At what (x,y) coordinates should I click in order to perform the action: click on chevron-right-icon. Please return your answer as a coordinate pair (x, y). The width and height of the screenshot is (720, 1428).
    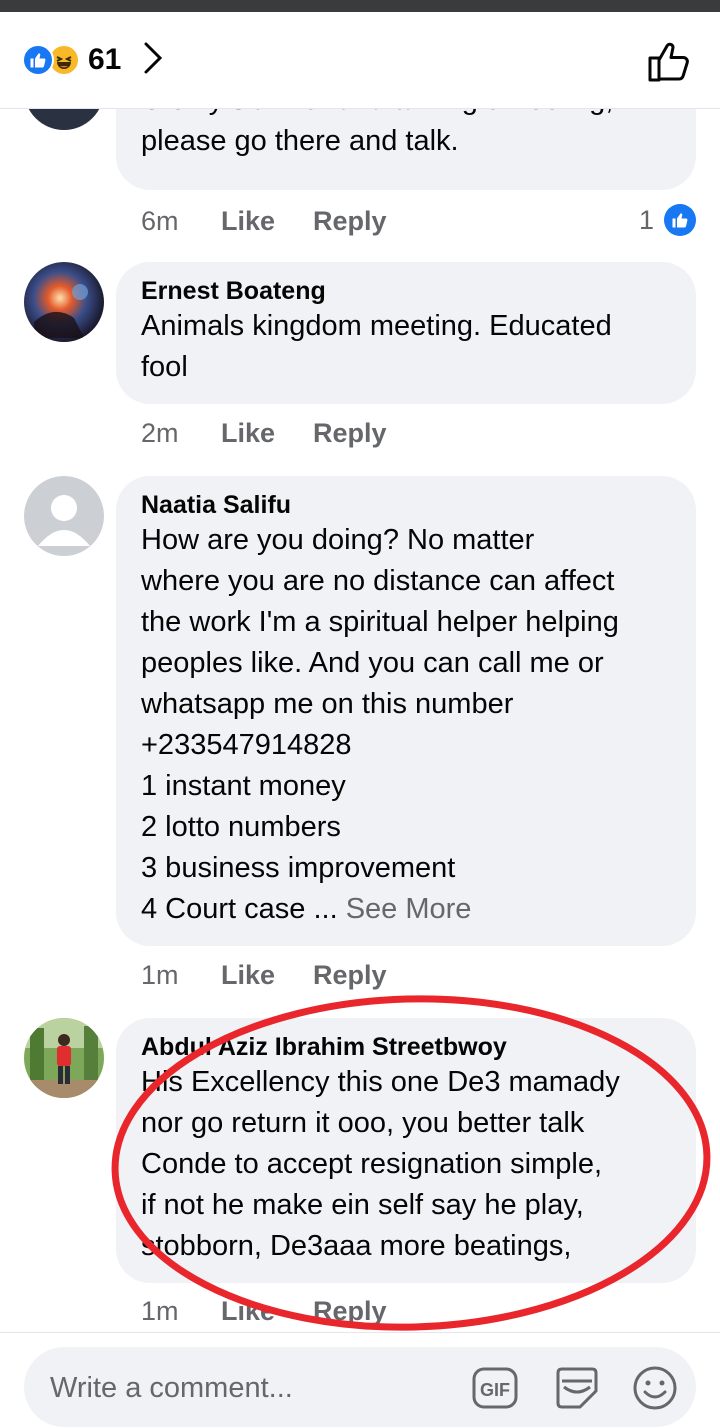
    Looking at the image, I should click on (153, 60).